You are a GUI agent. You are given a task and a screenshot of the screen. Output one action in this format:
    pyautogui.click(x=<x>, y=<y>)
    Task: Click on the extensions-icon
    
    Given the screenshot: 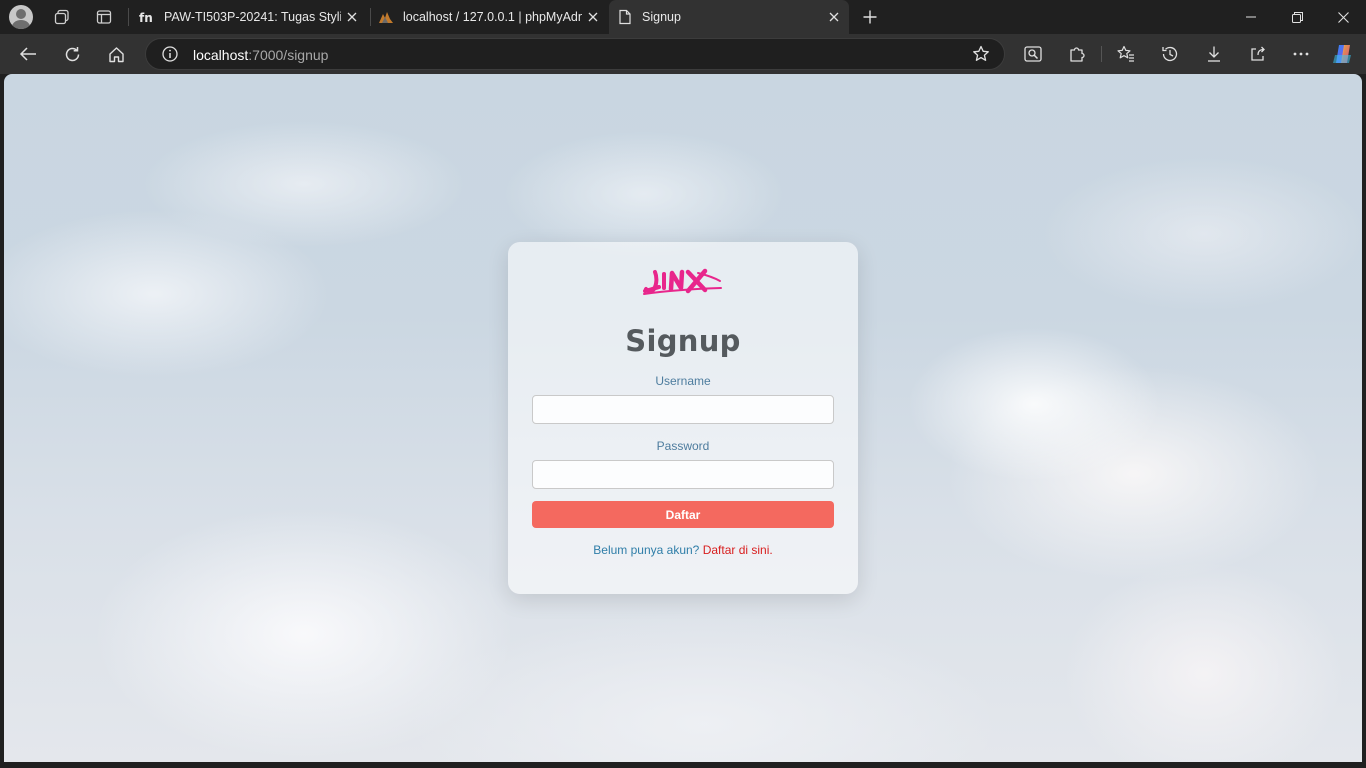 What is the action you would take?
    pyautogui.click(x=1077, y=54)
    